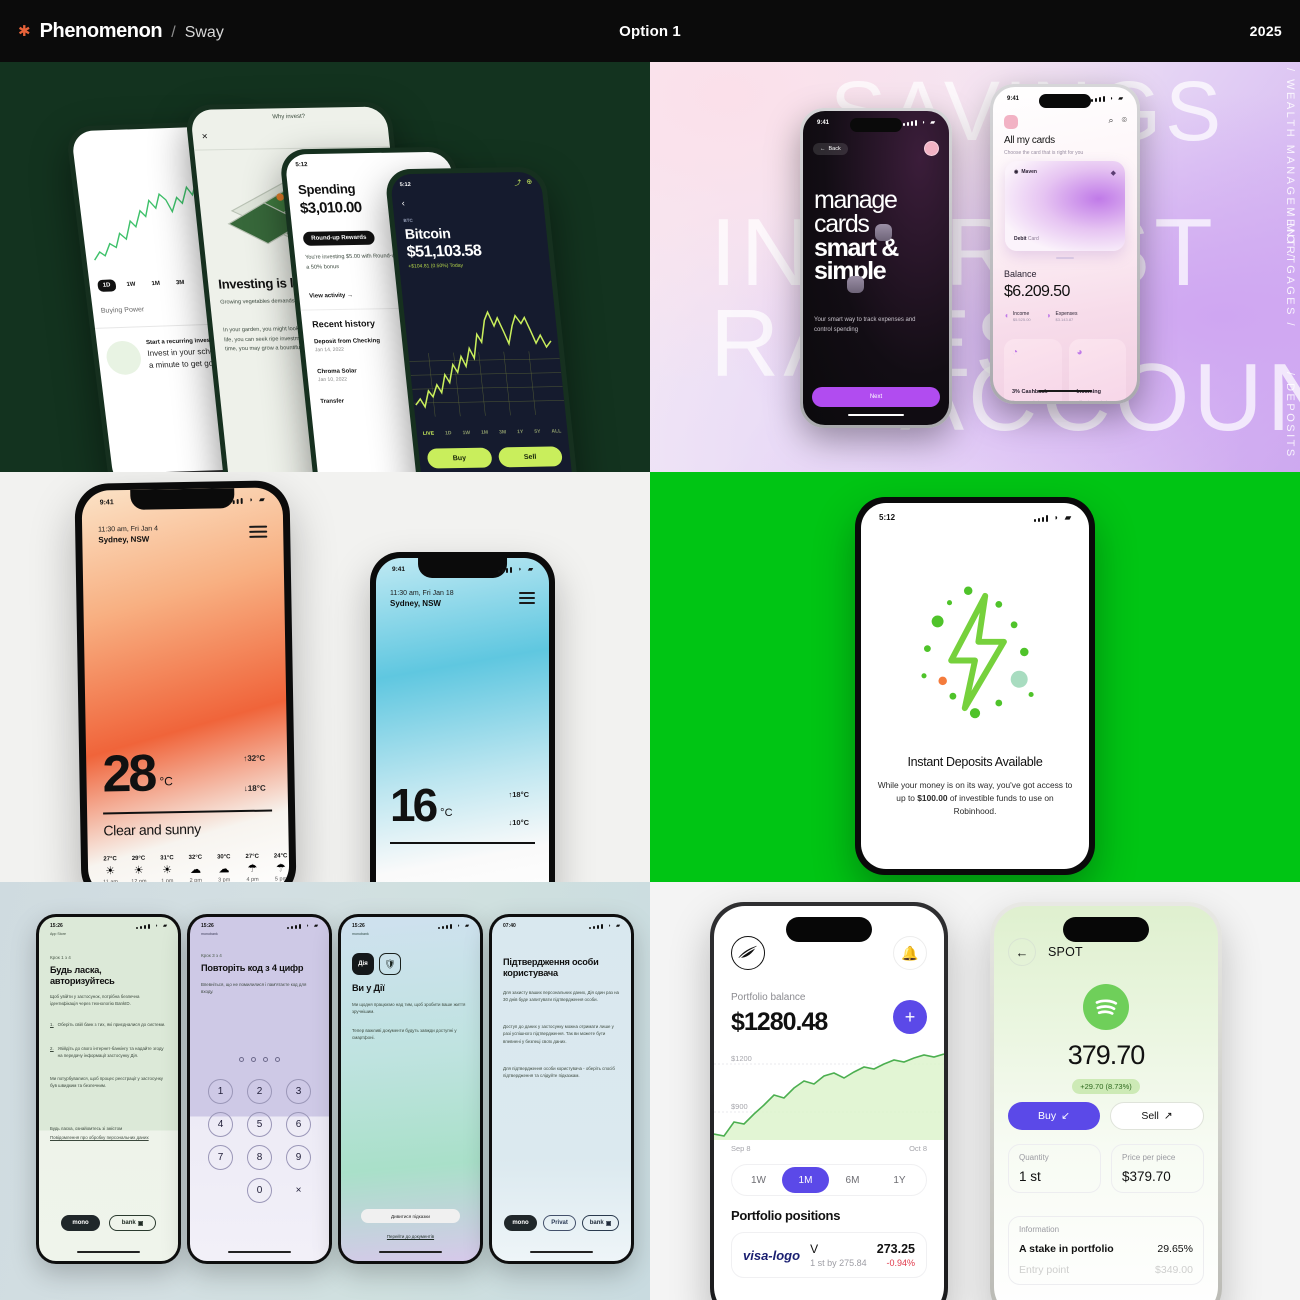 The width and height of the screenshot is (1300, 1300). What do you see at coordinates (1006, 315) in the screenshot?
I see `income-icon: ◖` at bounding box center [1006, 315].